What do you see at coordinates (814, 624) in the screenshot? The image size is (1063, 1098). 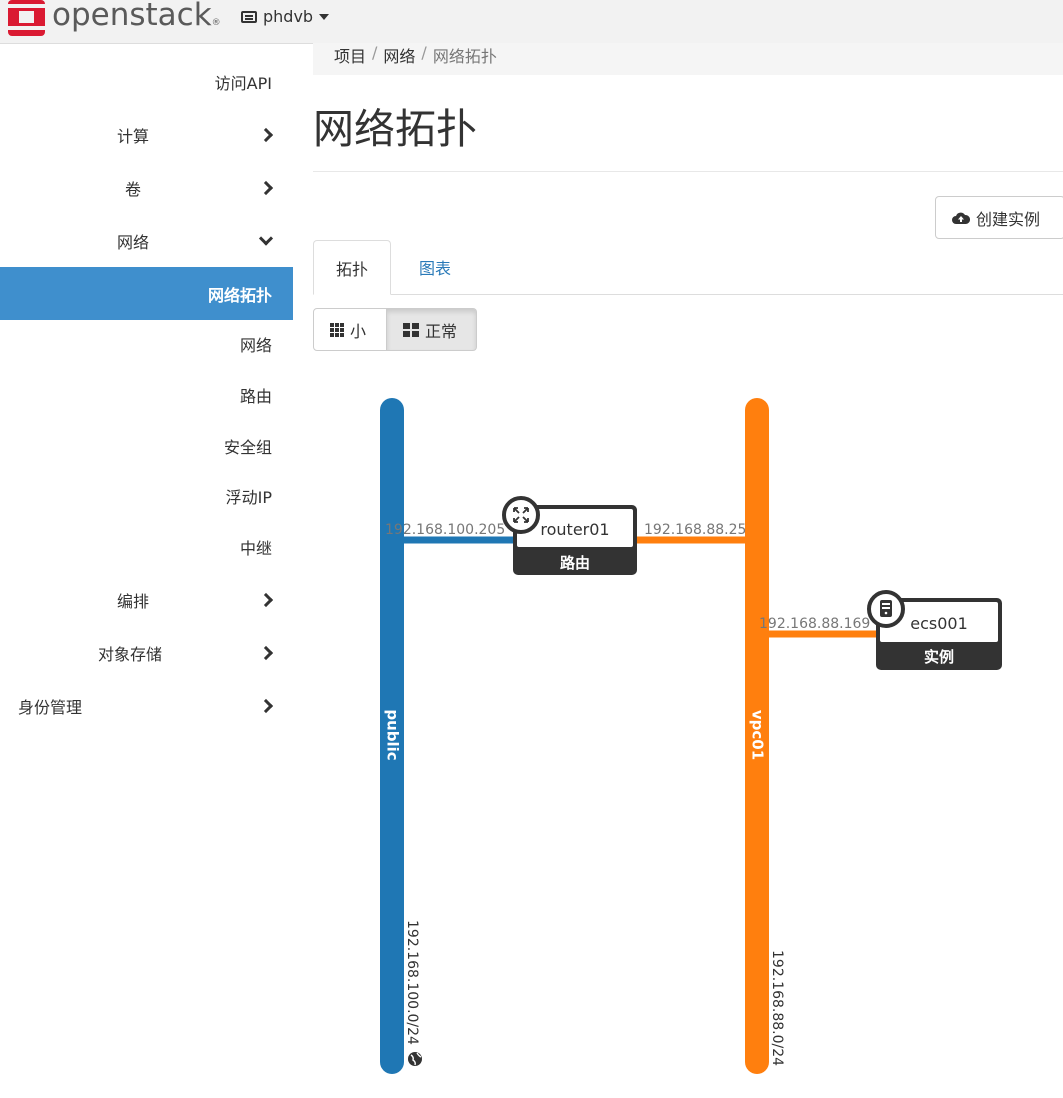 I see `instance-ip: 192.168.88.169` at bounding box center [814, 624].